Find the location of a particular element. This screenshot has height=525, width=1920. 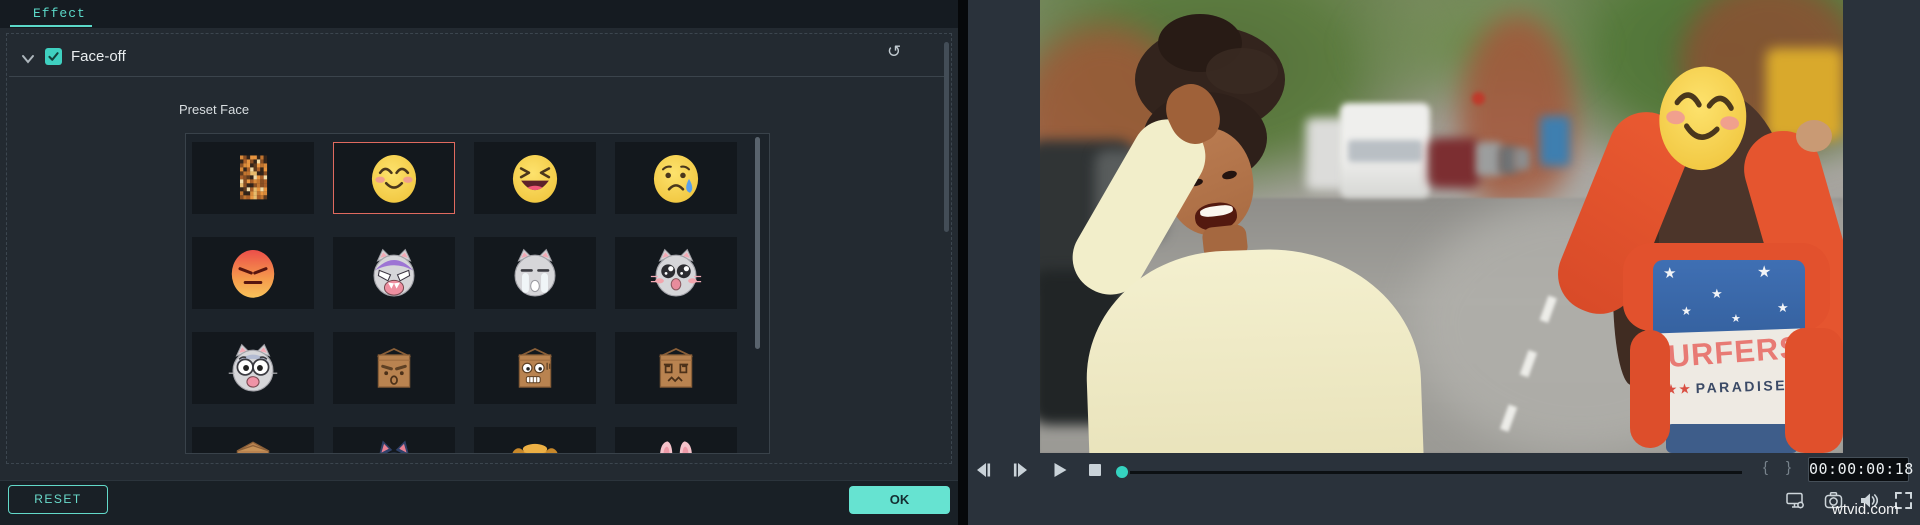

preset-box-angry-face is located at coordinates (394, 368).